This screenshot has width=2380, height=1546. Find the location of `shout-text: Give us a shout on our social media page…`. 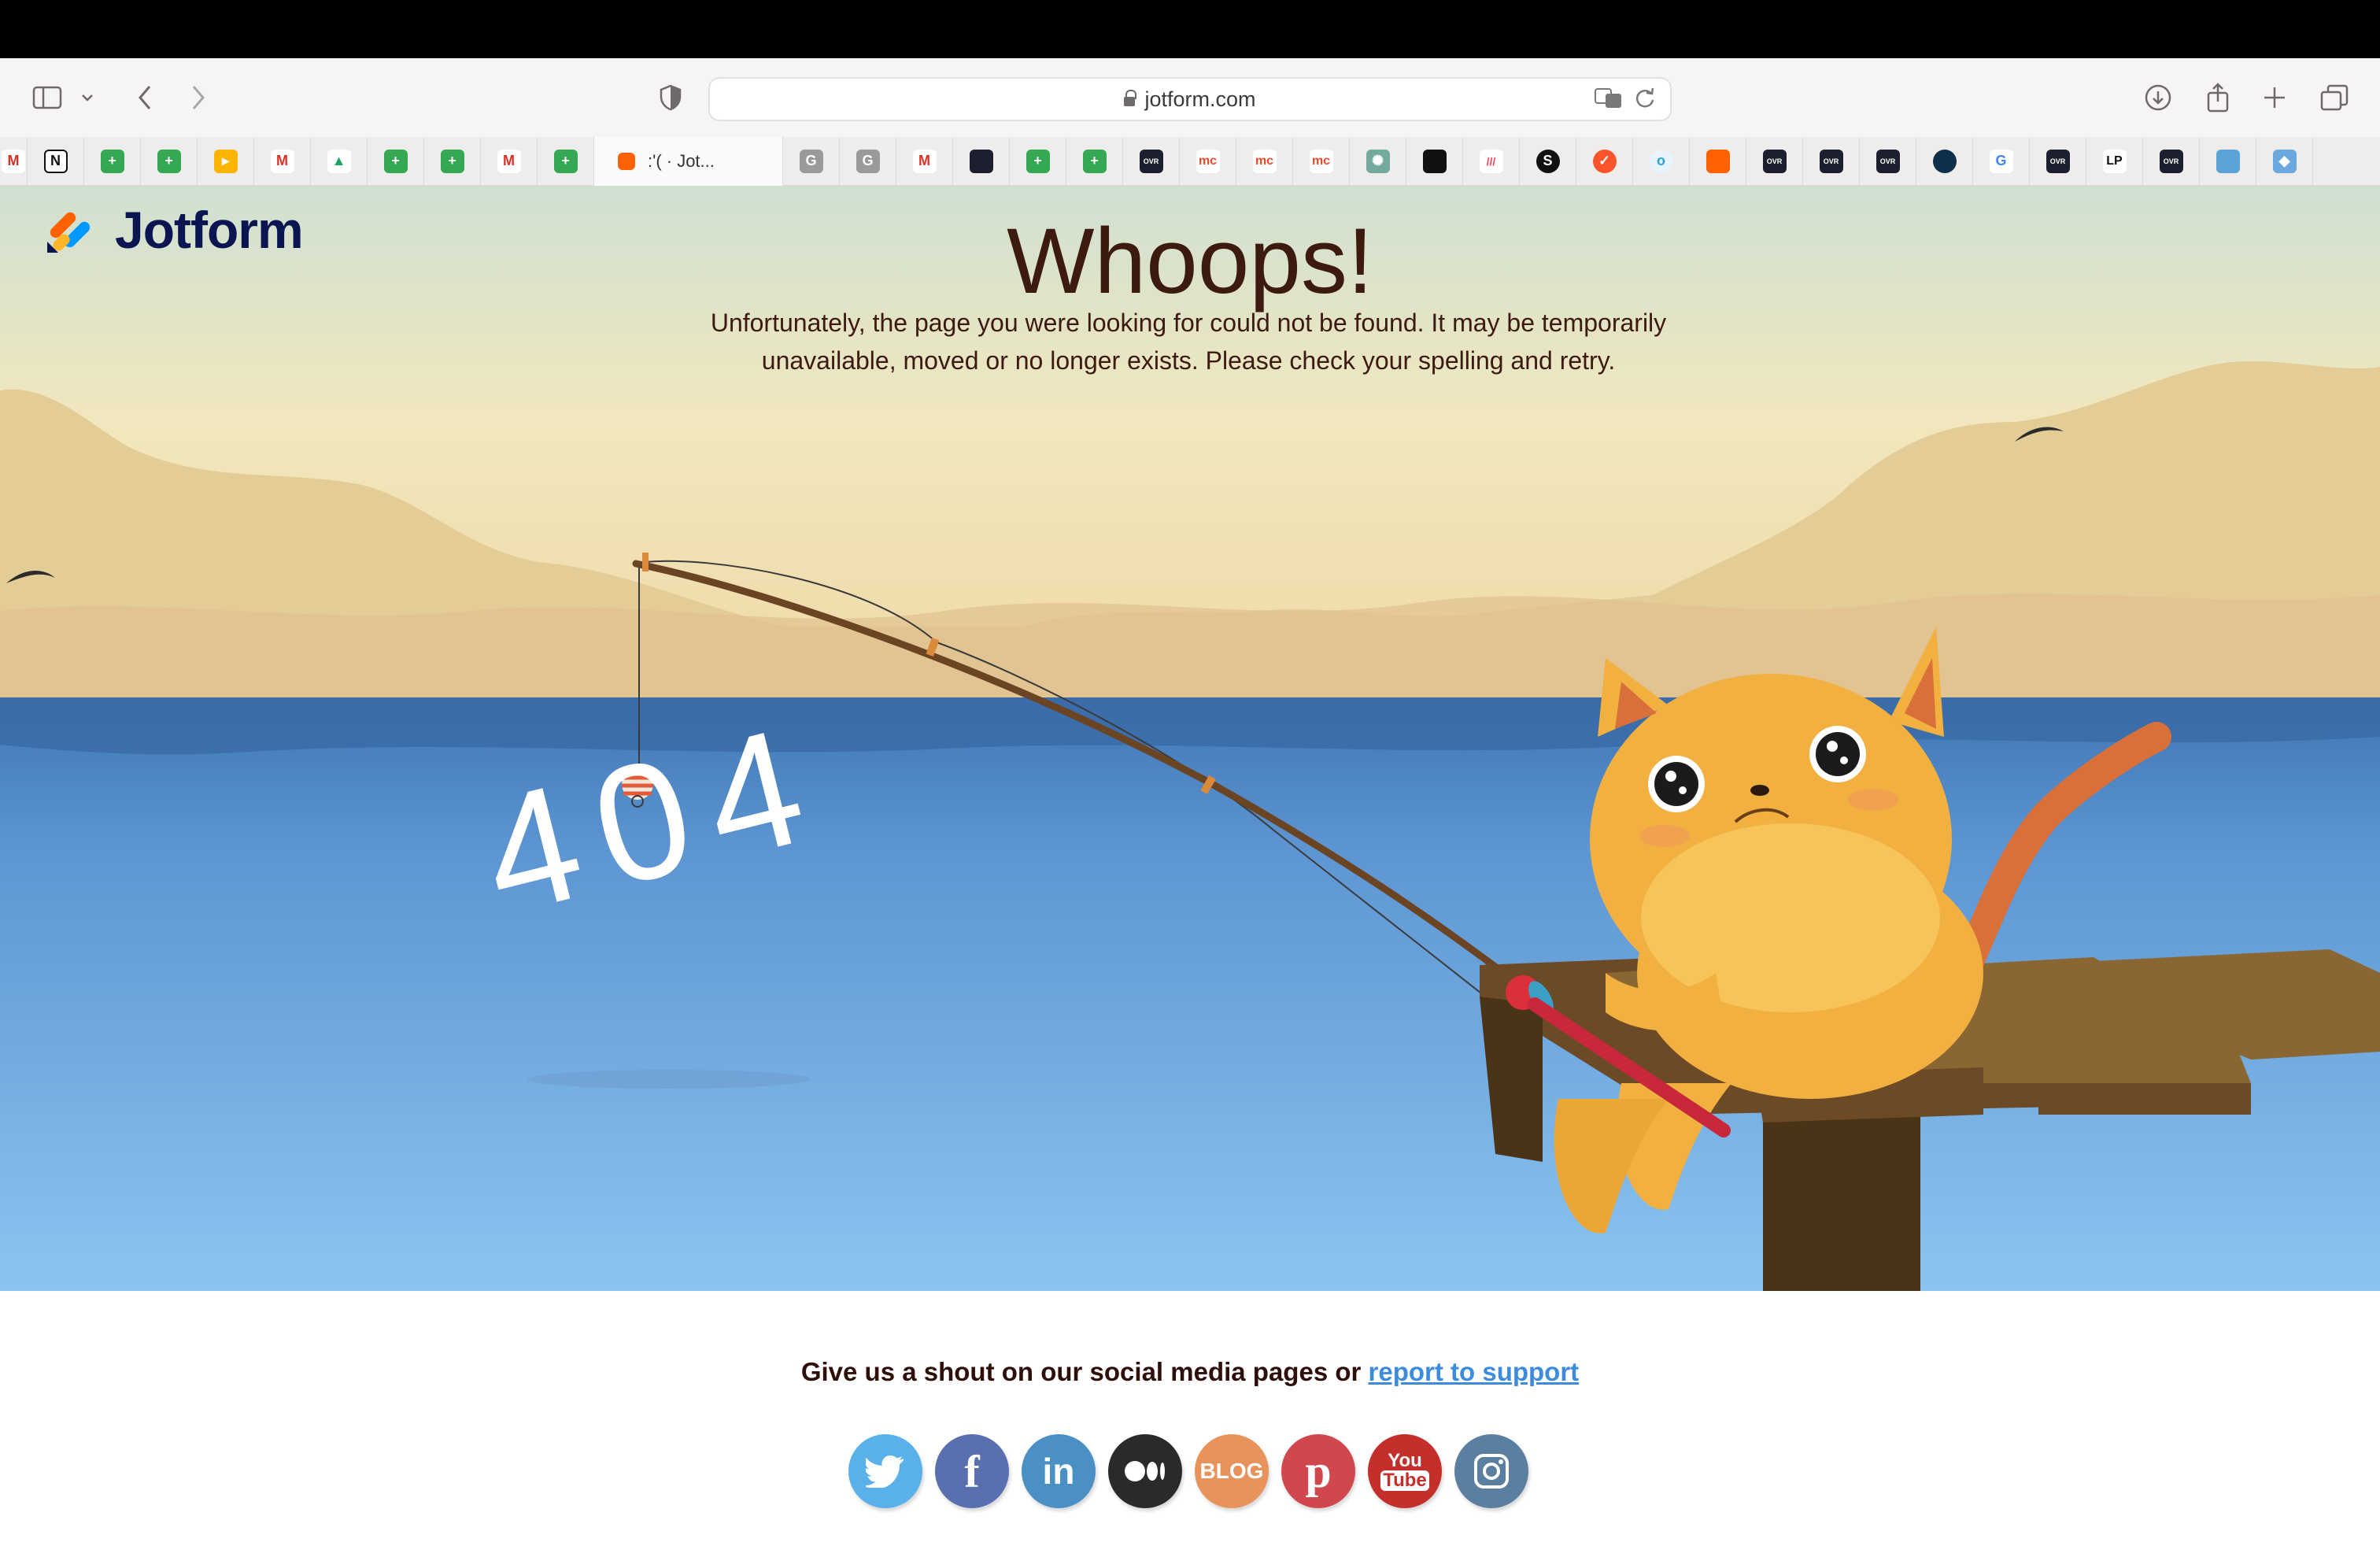

shout-text: Give us a shout on our social media page… is located at coordinates (1190, 1372).